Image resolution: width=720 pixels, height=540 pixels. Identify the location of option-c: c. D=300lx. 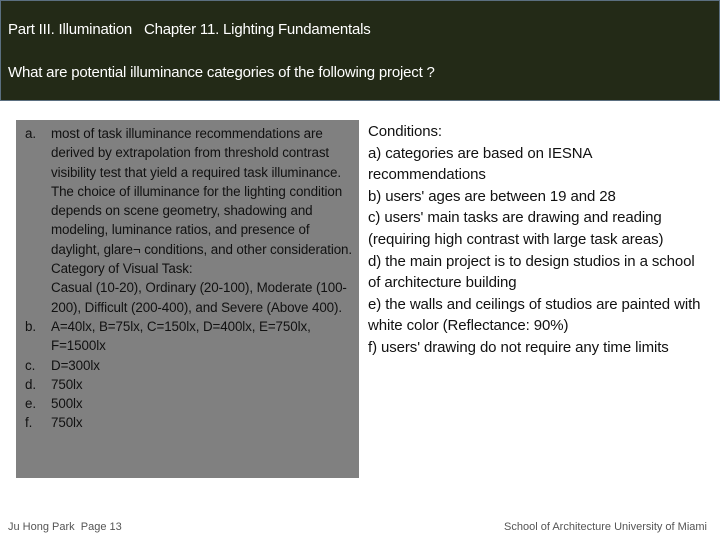
(187, 365).